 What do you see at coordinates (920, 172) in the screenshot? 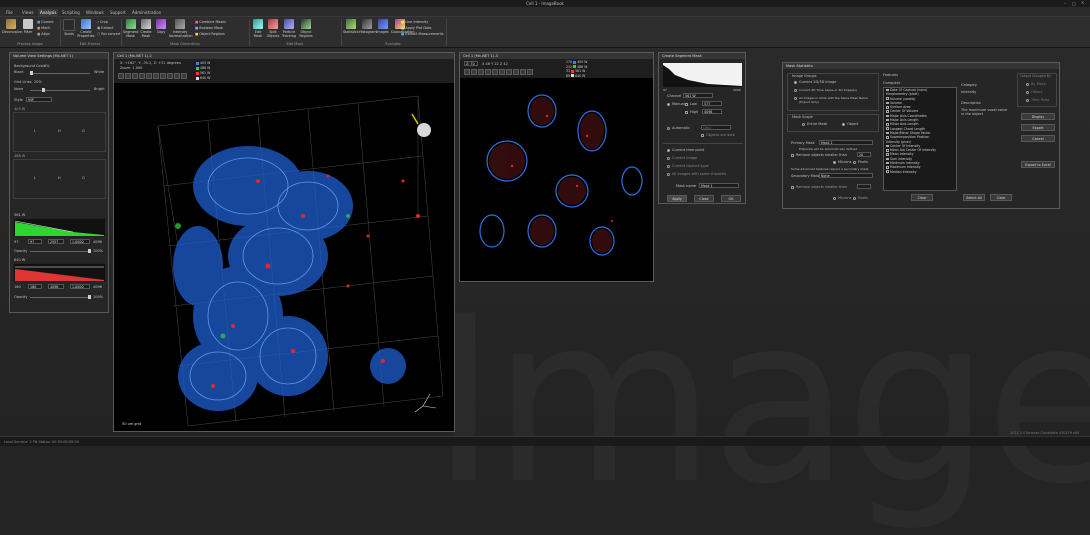
I see `feature-item: Median Intensity` at bounding box center [920, 172].